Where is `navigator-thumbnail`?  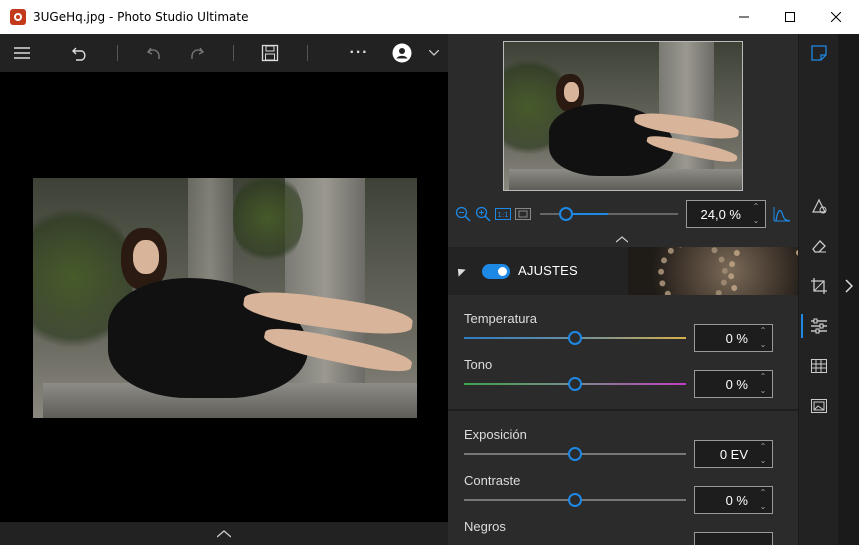 navigator-thumbnail is located at coordinates (623, 116).